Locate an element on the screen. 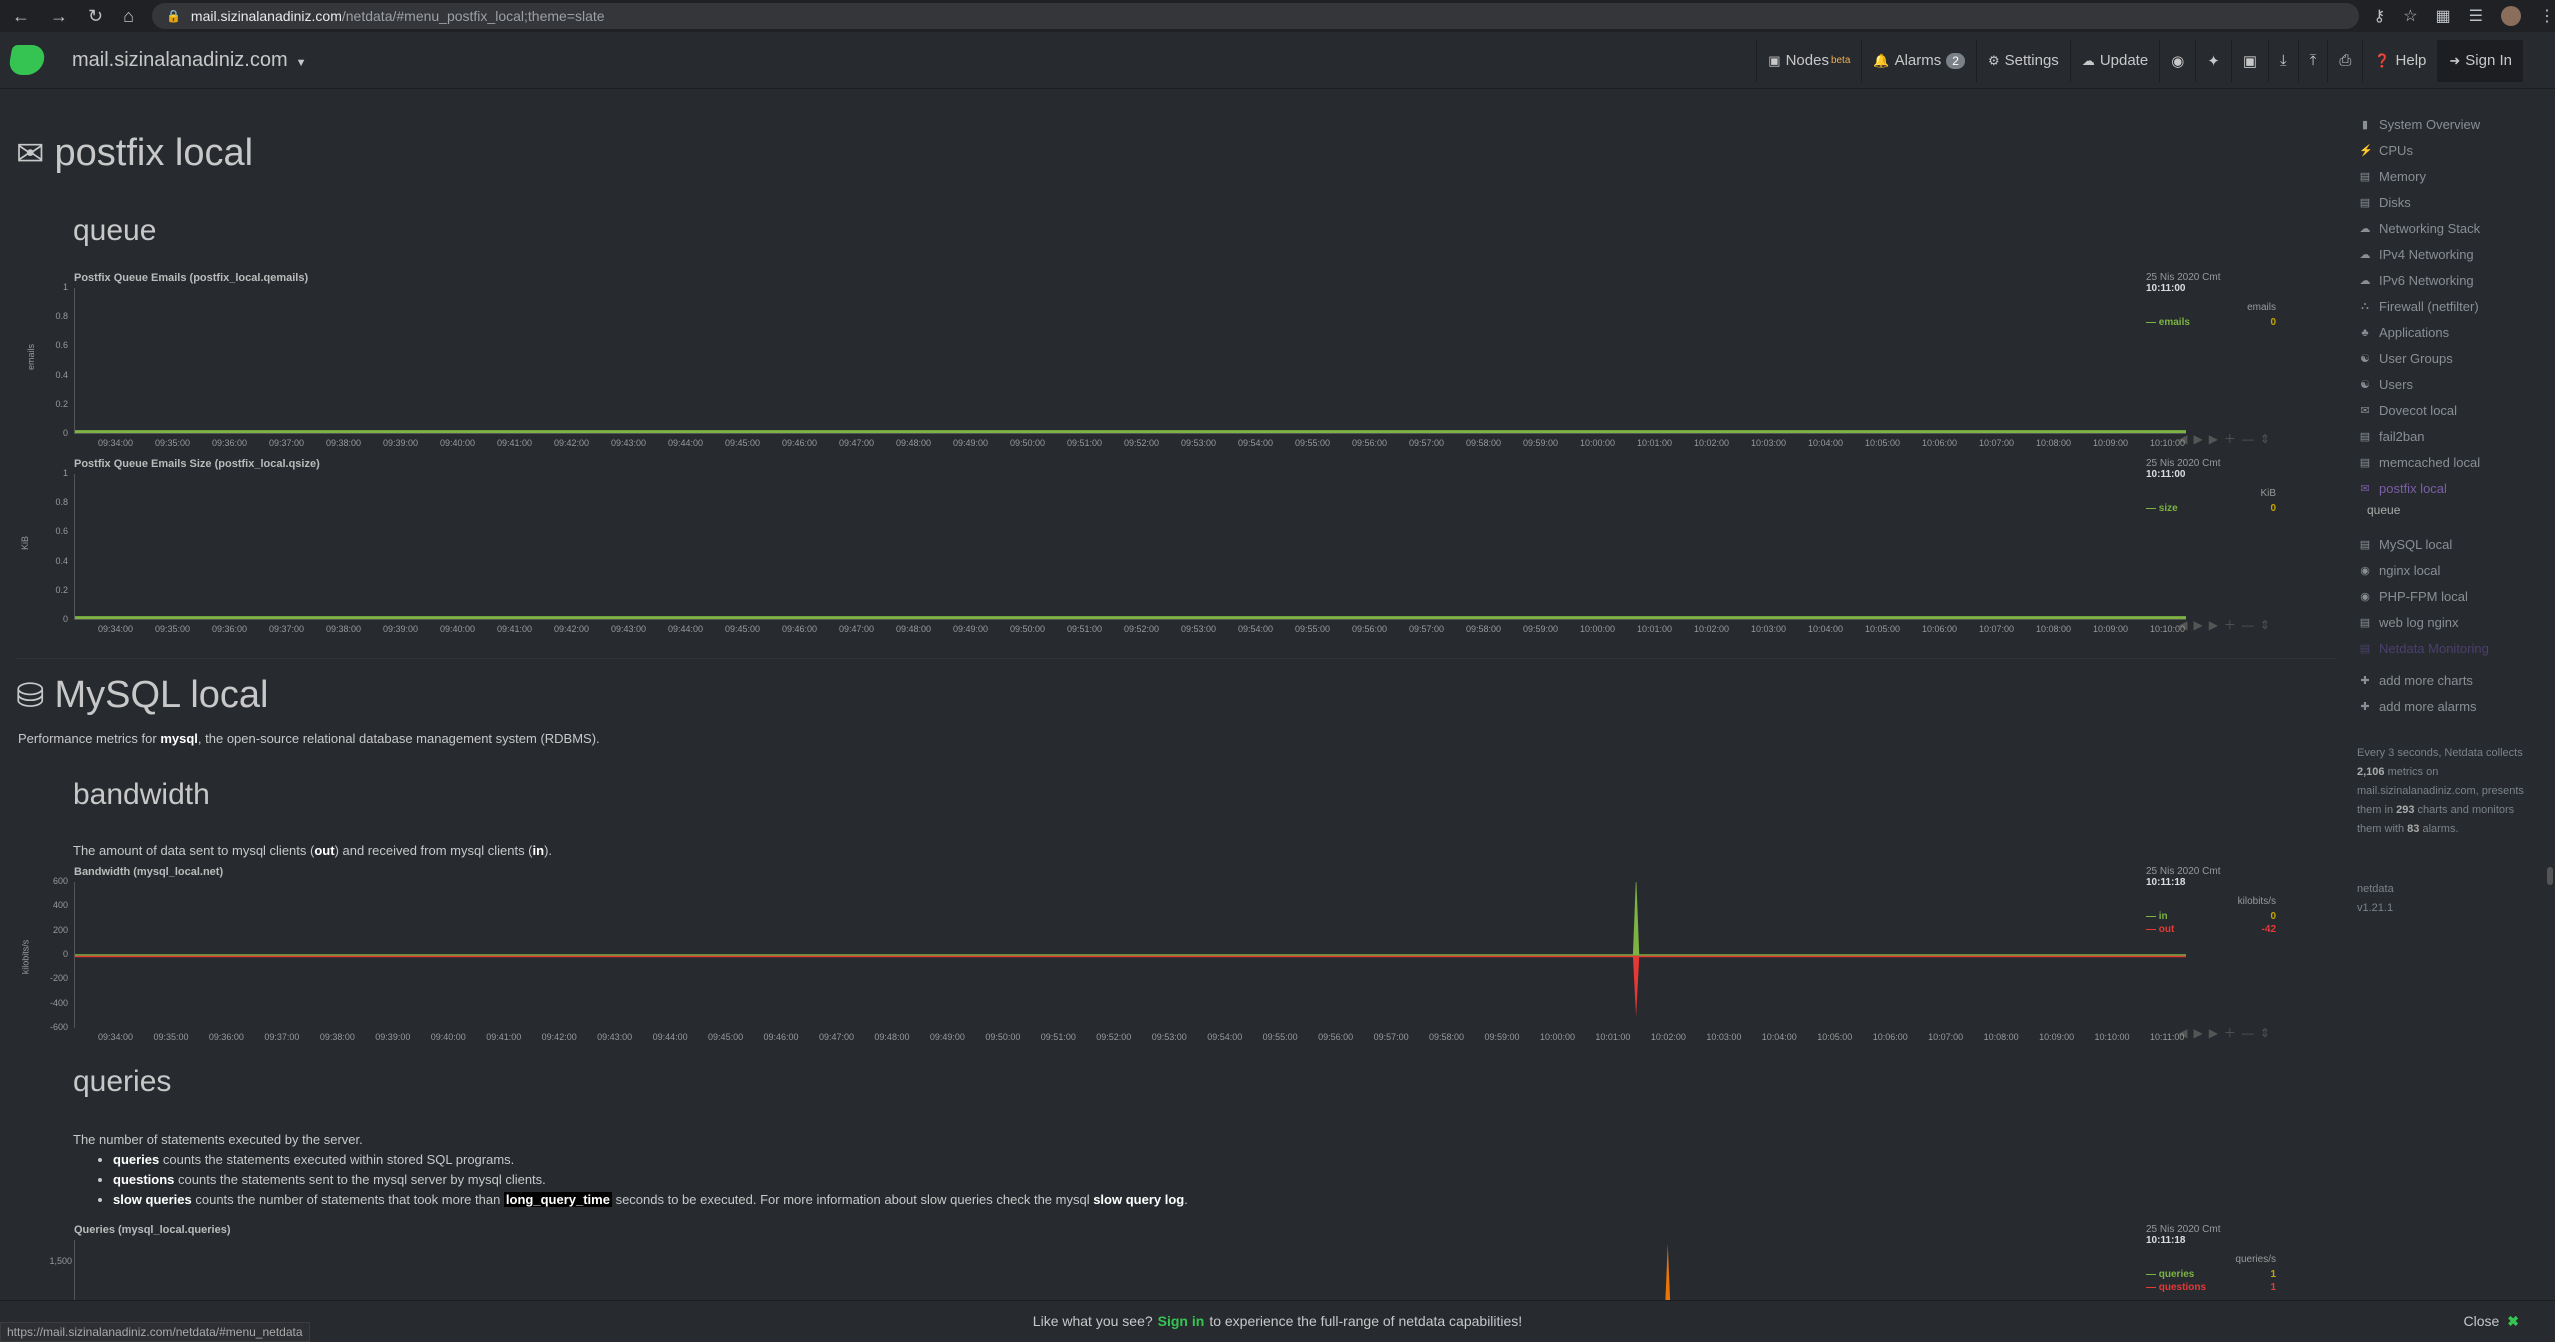 This screenshot has width=2555, height=1342. y-tick: -200 is located at coordinates (58, 978).